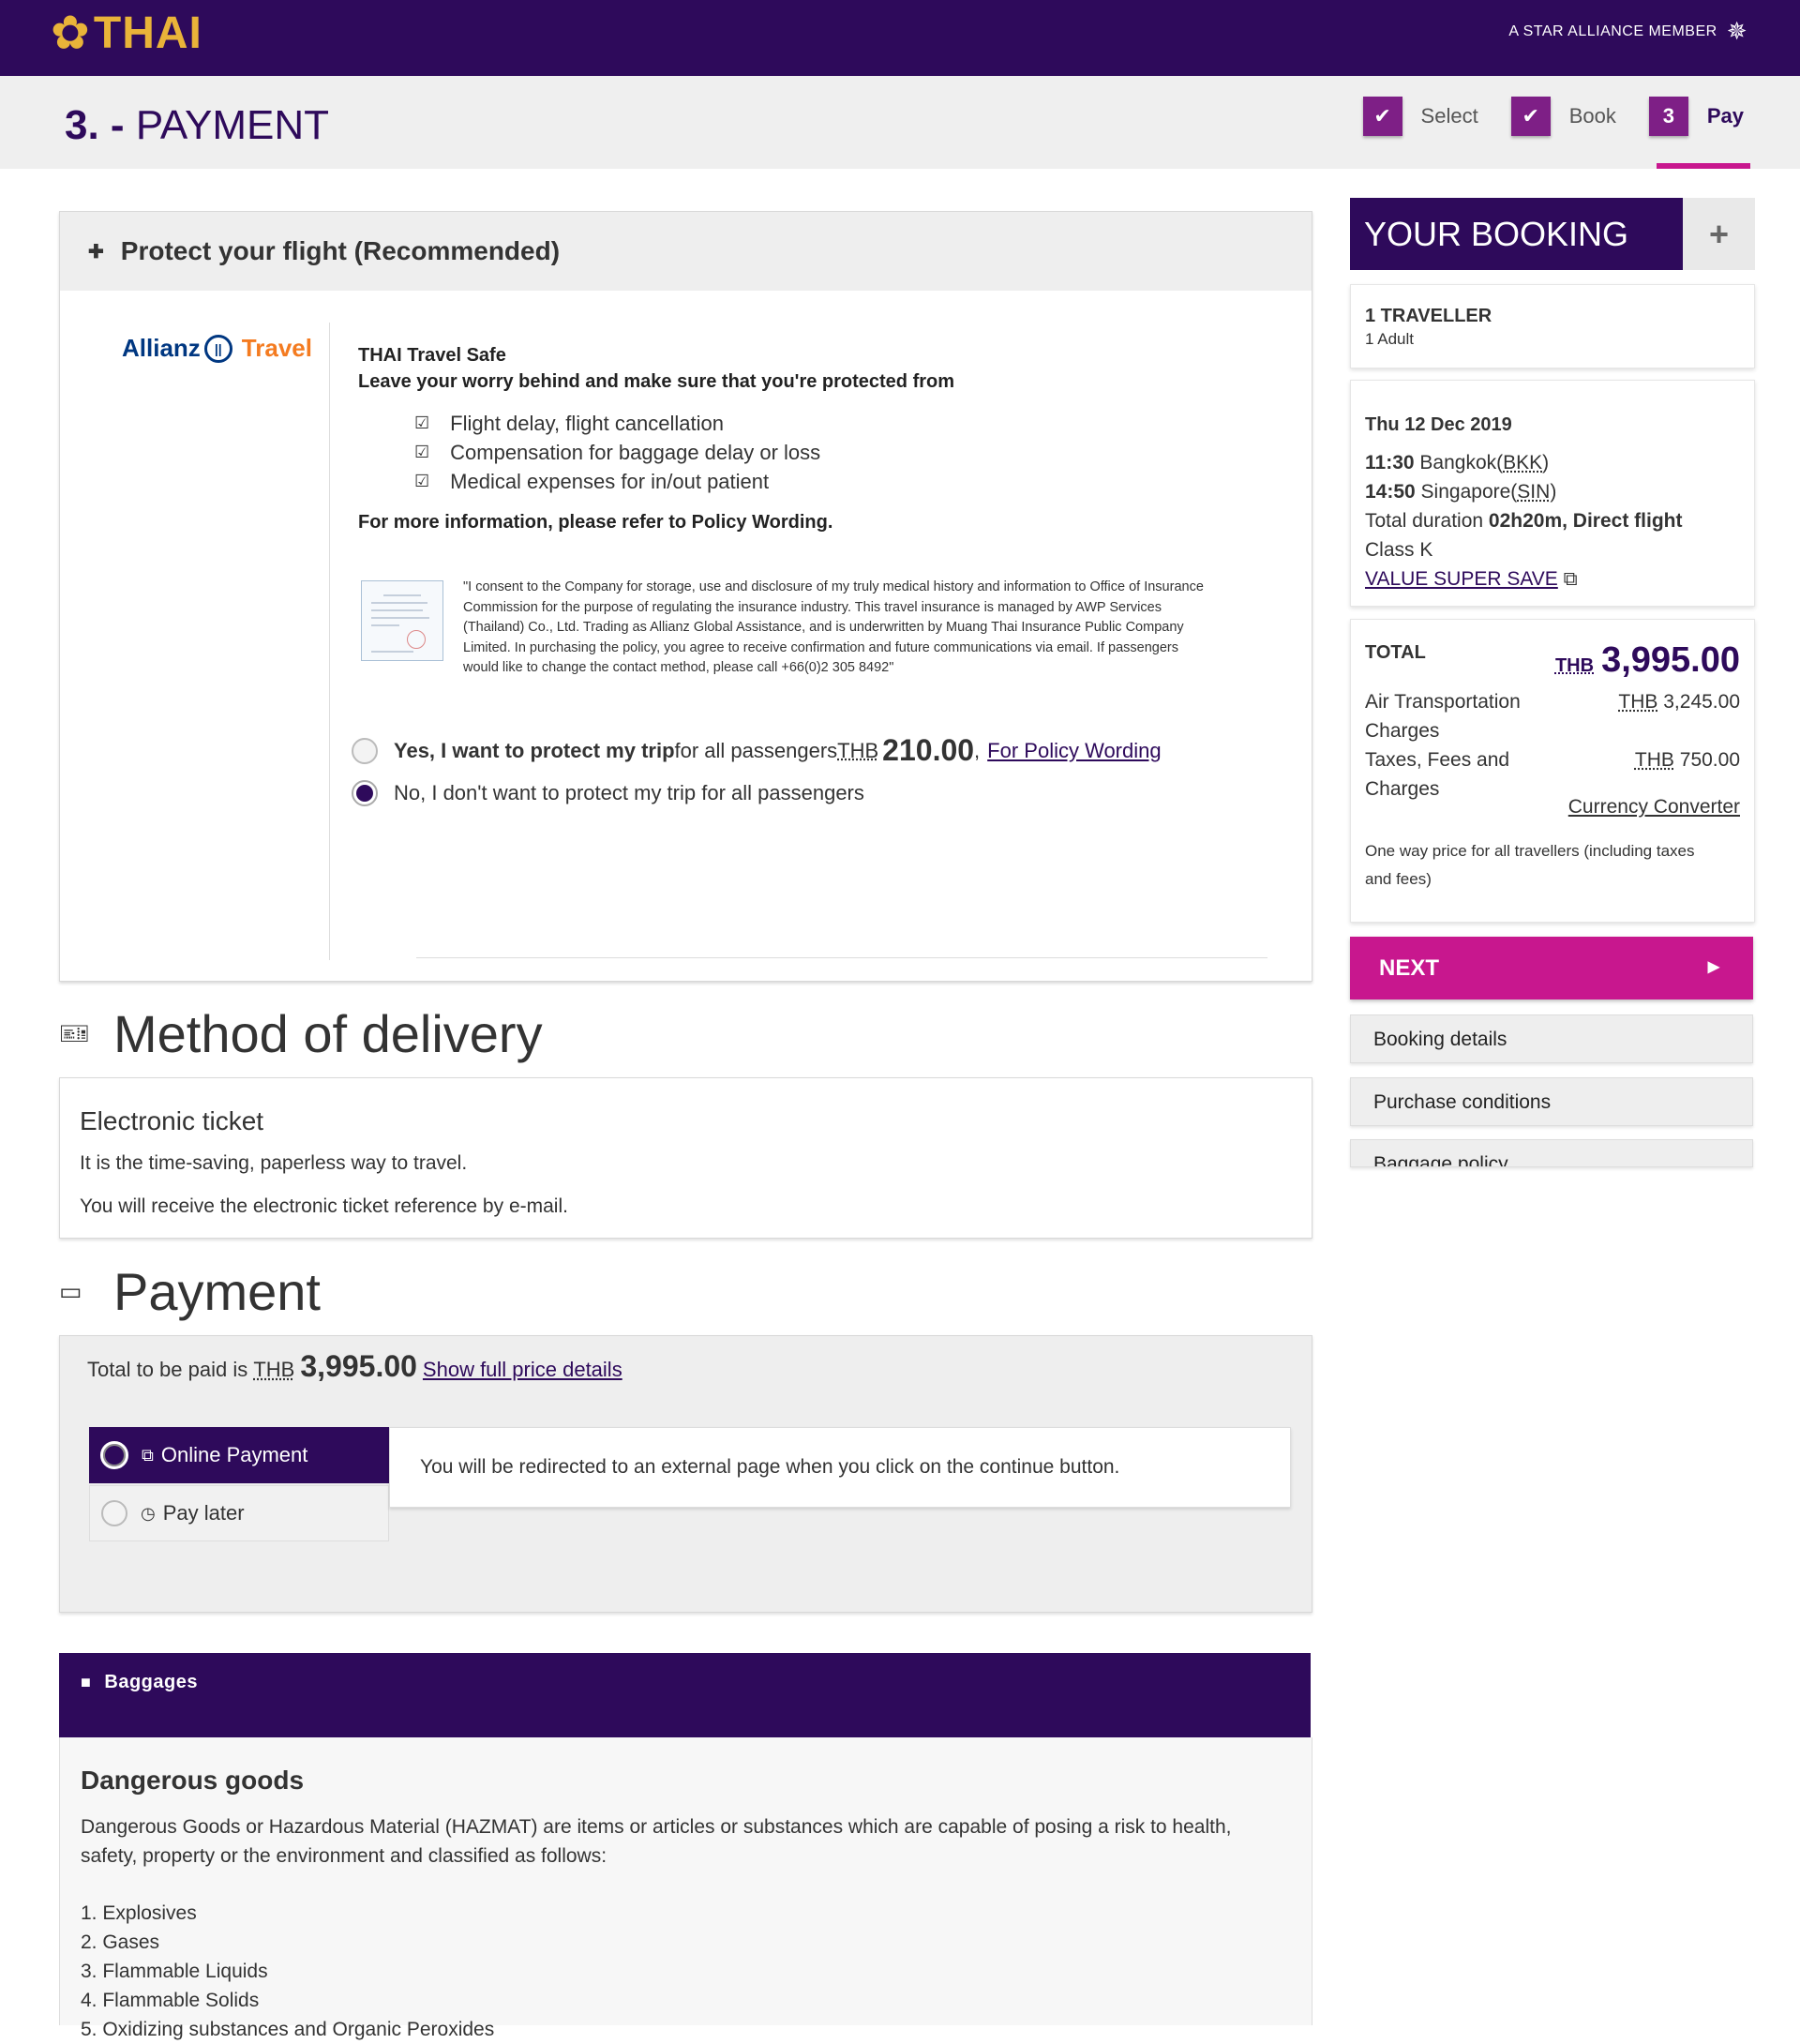 The width and height of the screenshot is (1800, 2044). Describe the element at coordinates (232, 125) in the screenshot. I see `page-title-label: PAYMENT` at that location.